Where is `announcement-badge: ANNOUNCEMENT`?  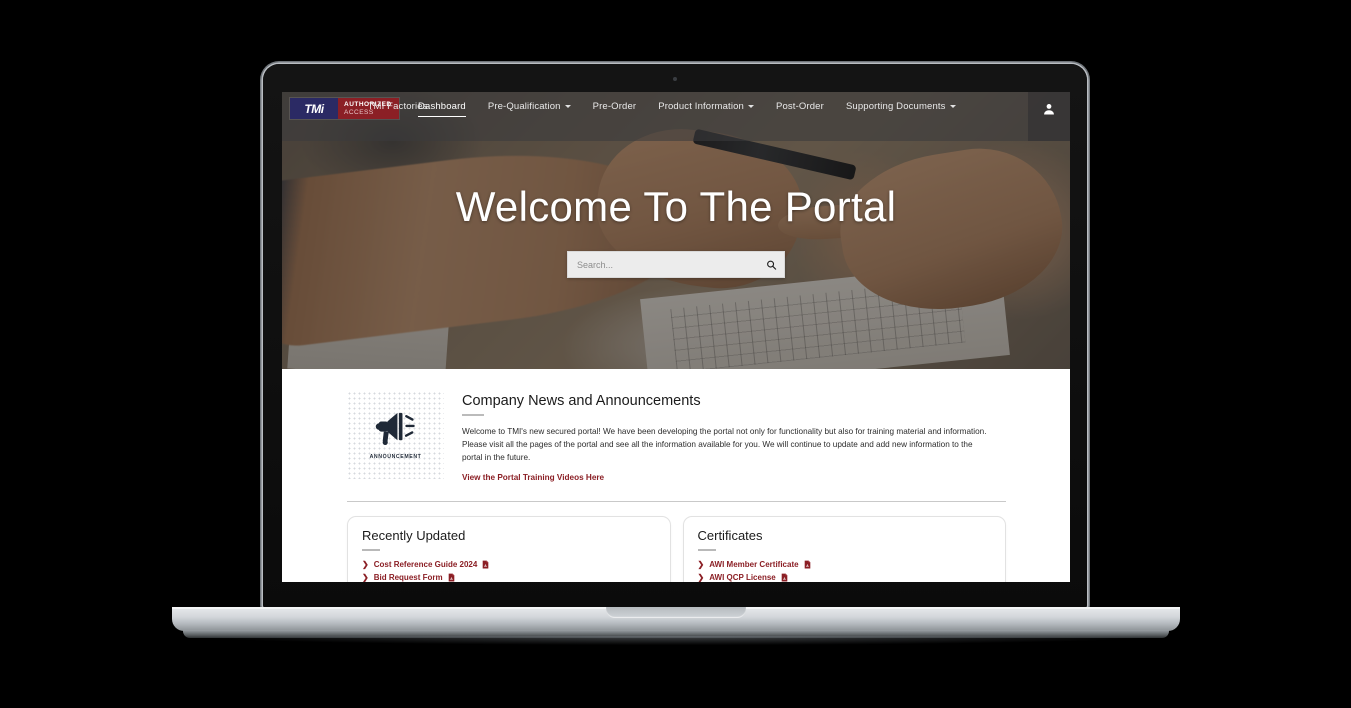 announcement-badge: ANNOUNCEMENT is located at coordinates (395, 435).